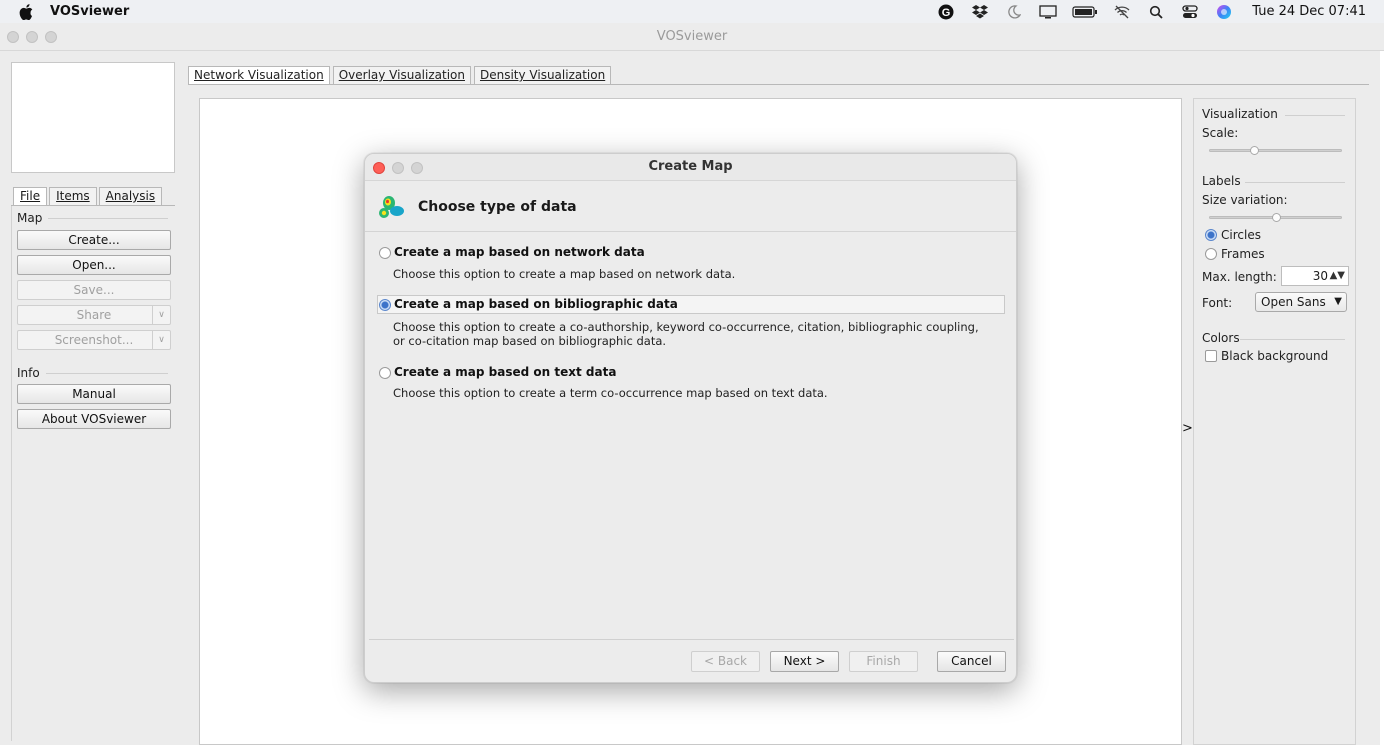  I want to click on svg-text: G, so click(946, 13).